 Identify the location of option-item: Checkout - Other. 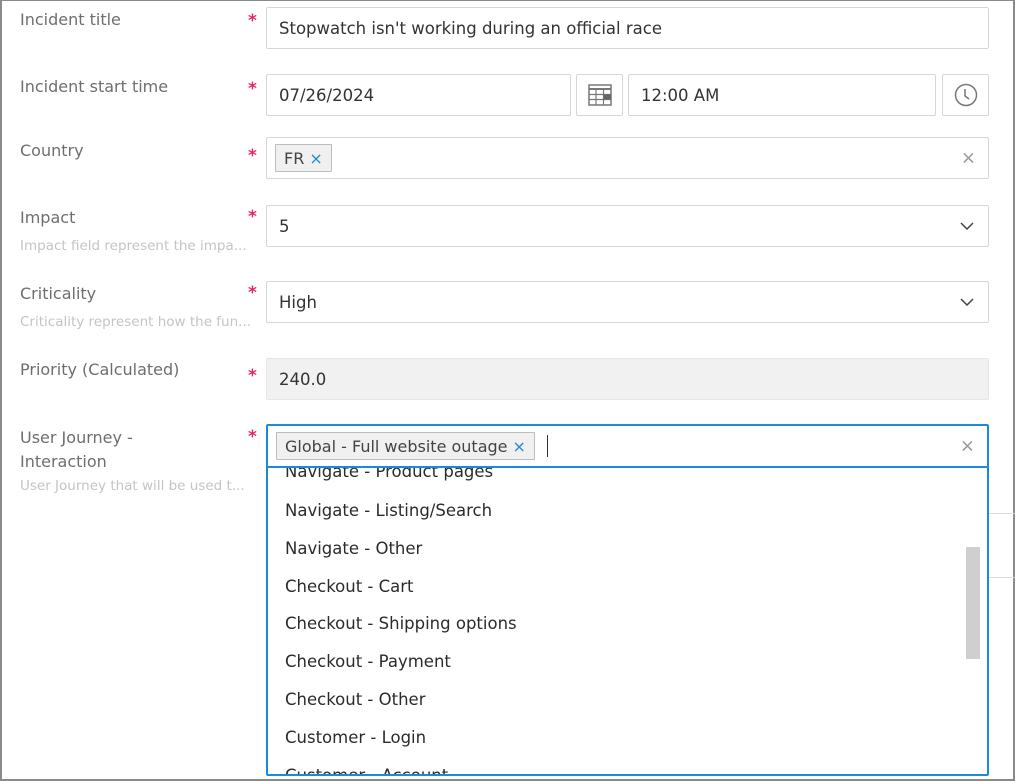
(355, 700).